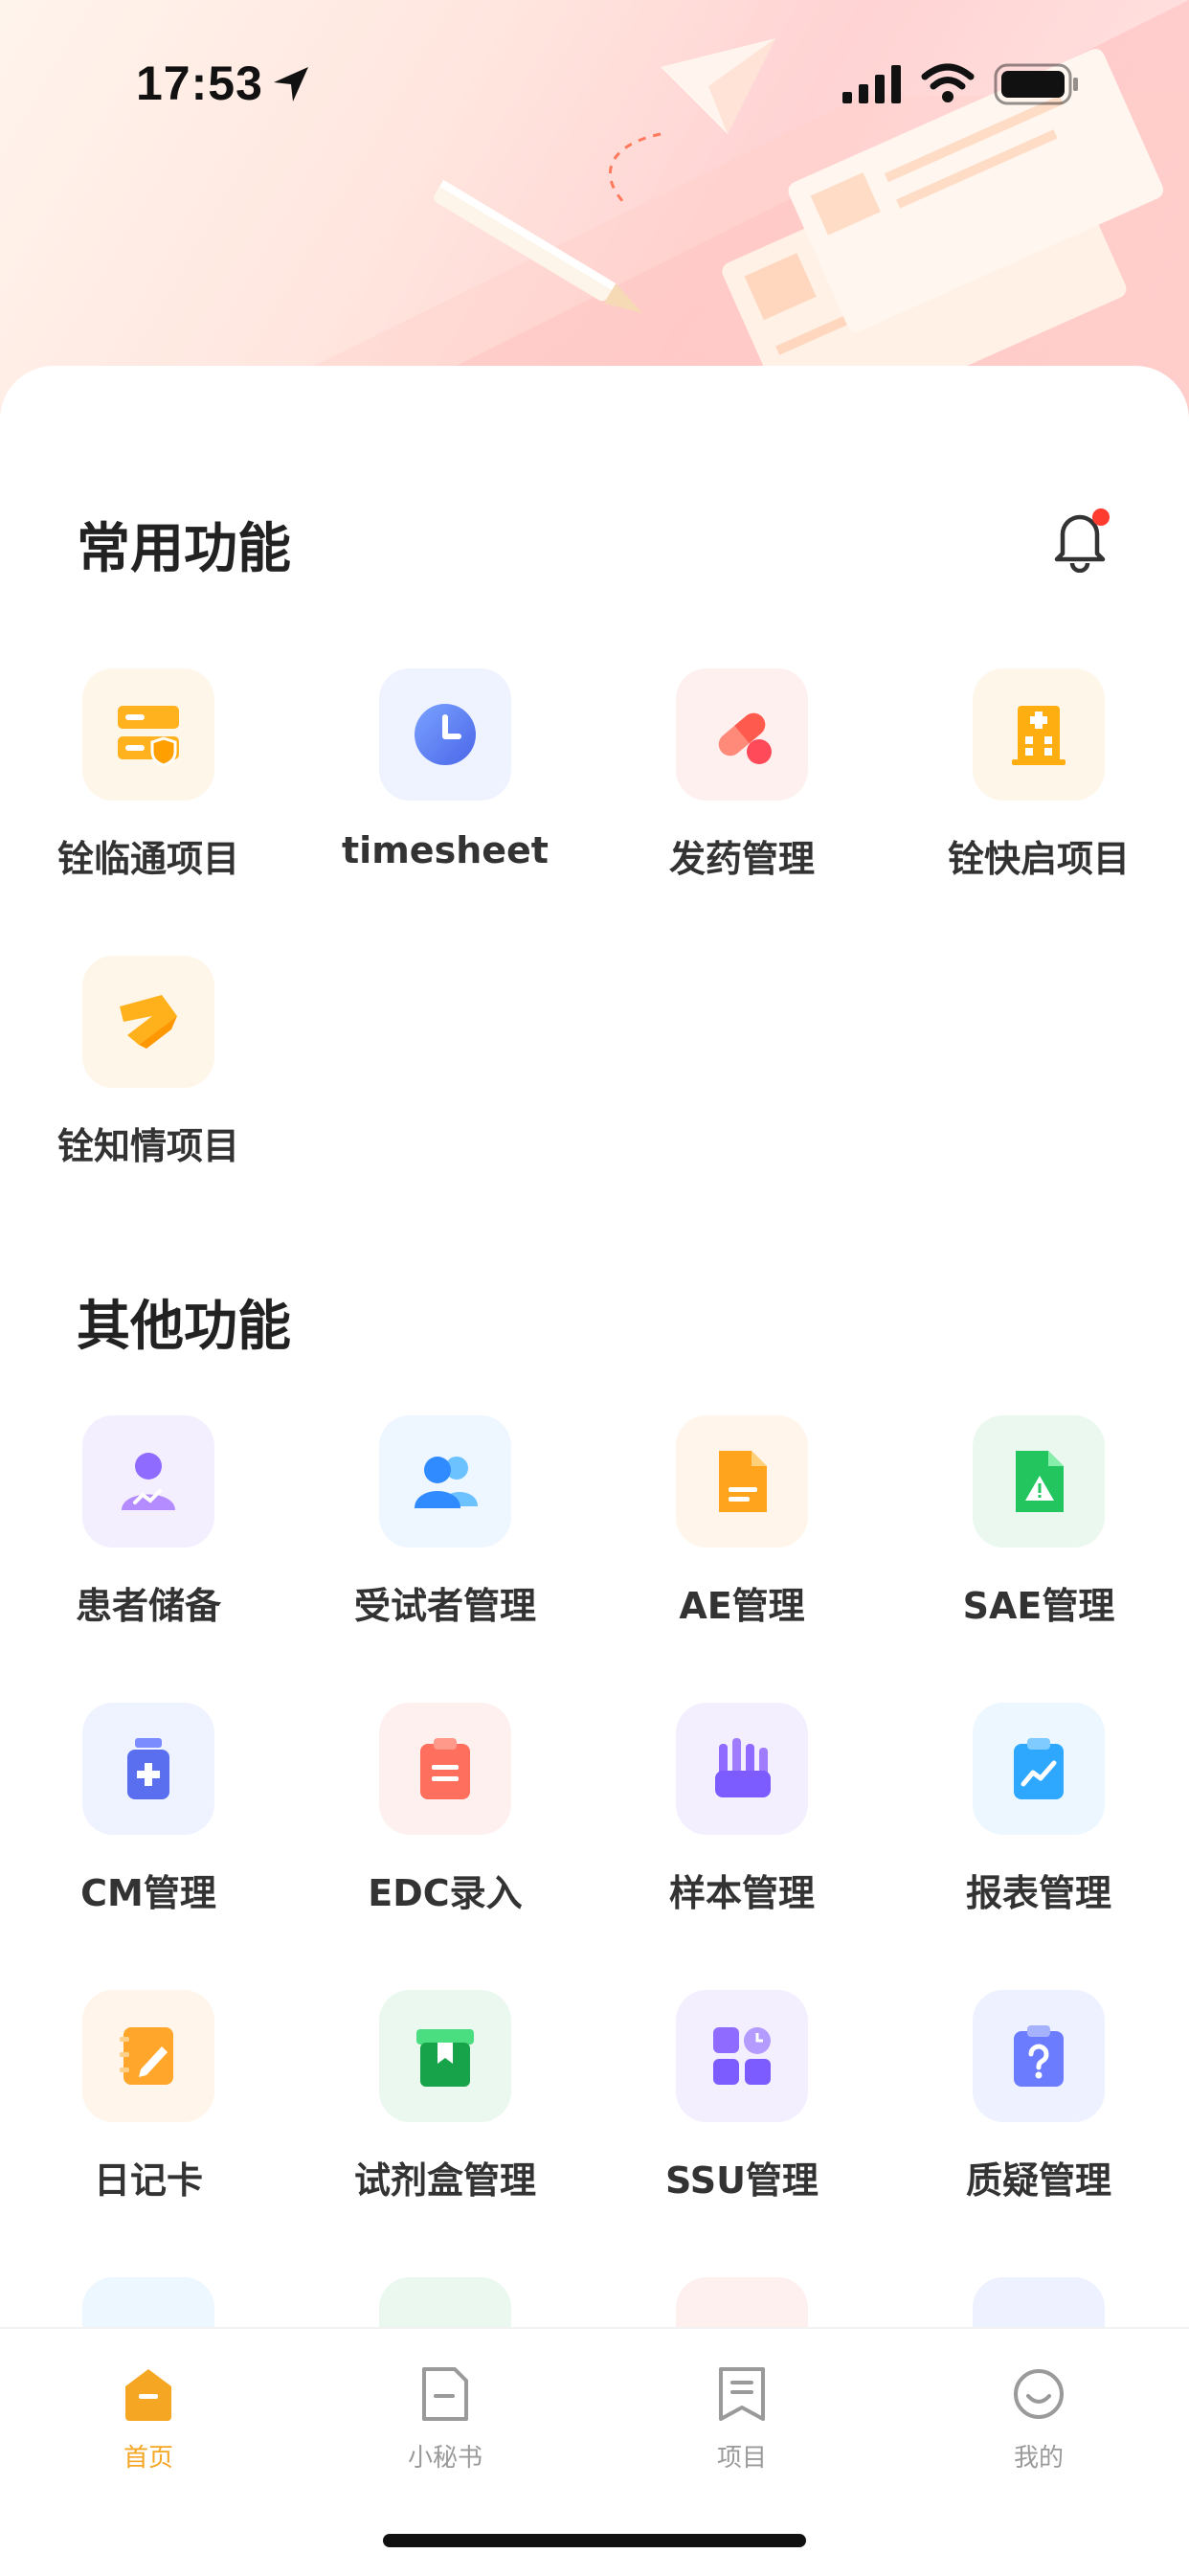  I want to click on section-title-other: 其他功能, so click(184, 1327).